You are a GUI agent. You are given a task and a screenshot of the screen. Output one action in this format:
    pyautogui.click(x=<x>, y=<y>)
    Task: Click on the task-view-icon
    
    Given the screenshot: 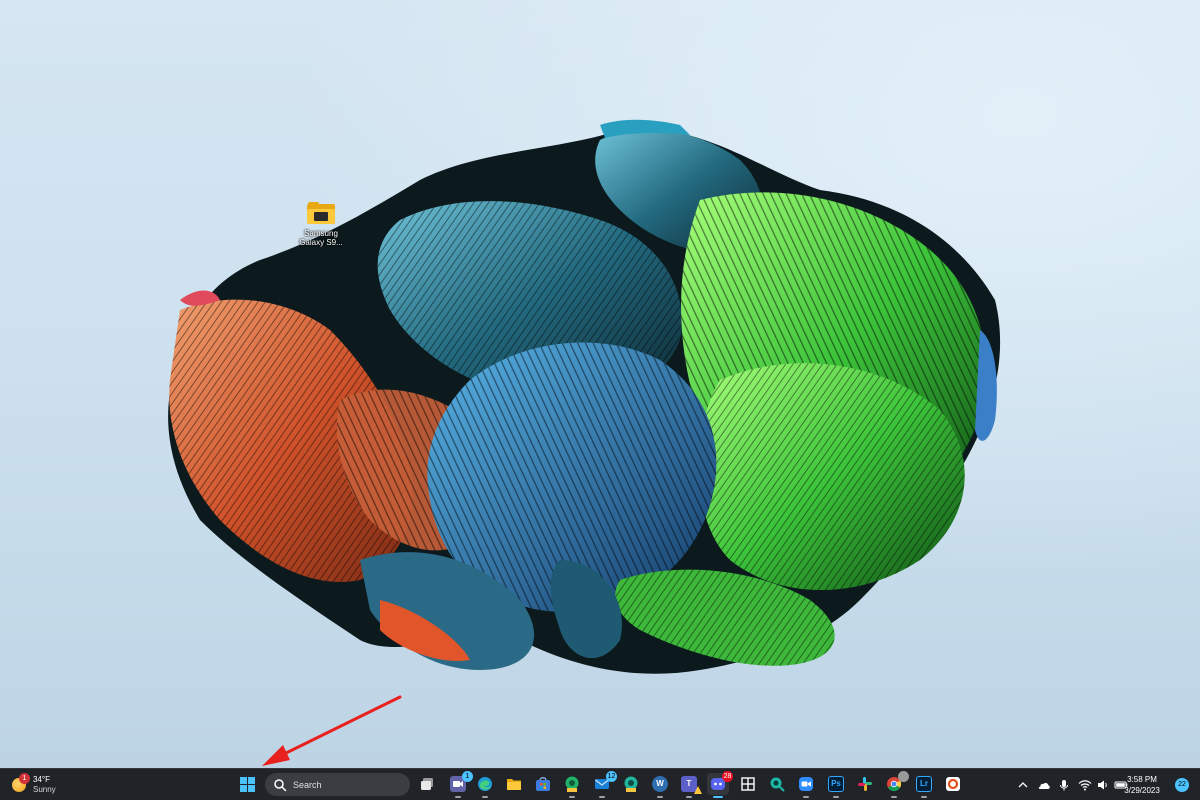 What is the action you would take?
    pyautogui.click(x=427, y=784)
    